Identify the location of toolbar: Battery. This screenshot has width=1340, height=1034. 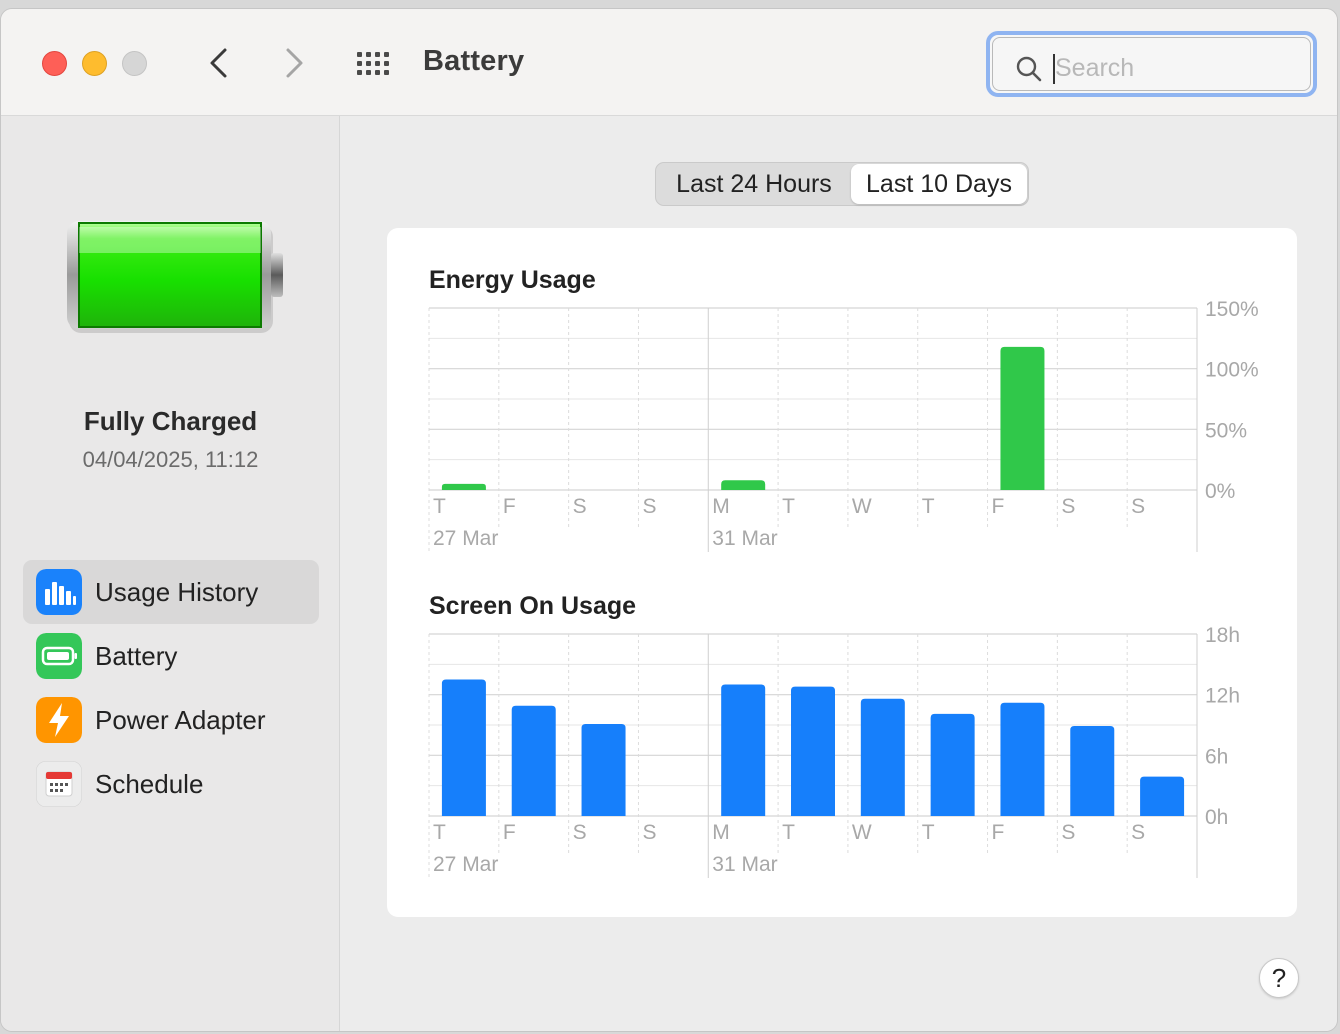
(669, 62).